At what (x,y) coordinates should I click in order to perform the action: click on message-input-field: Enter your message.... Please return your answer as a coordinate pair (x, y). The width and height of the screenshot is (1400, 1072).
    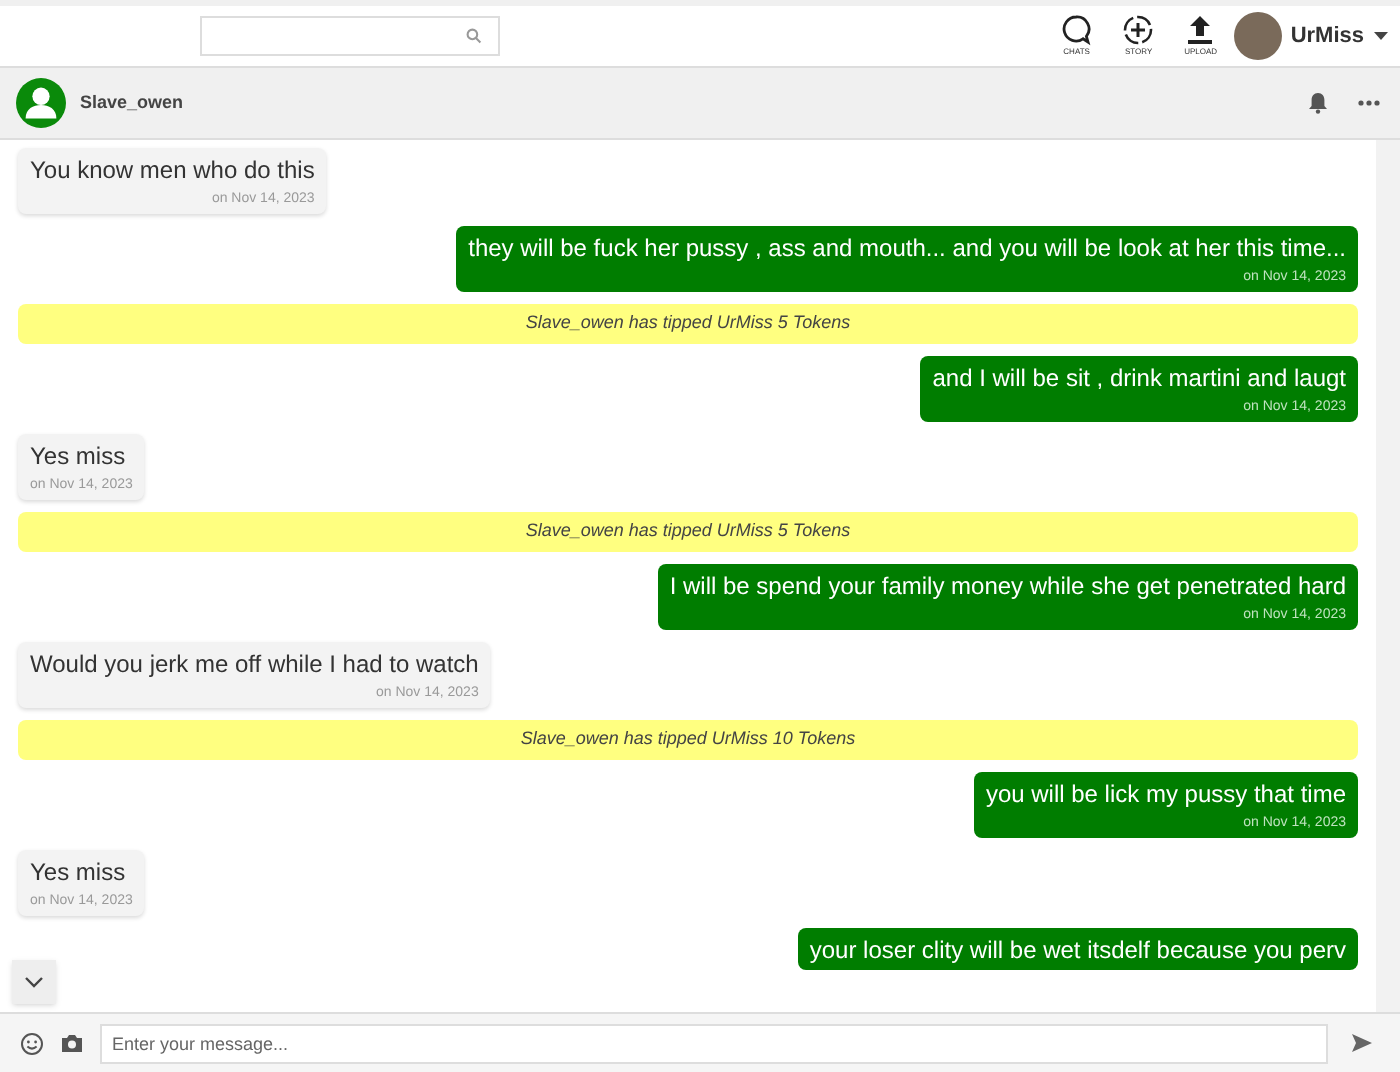
    Looking at the image, I should click on (714, 1043).